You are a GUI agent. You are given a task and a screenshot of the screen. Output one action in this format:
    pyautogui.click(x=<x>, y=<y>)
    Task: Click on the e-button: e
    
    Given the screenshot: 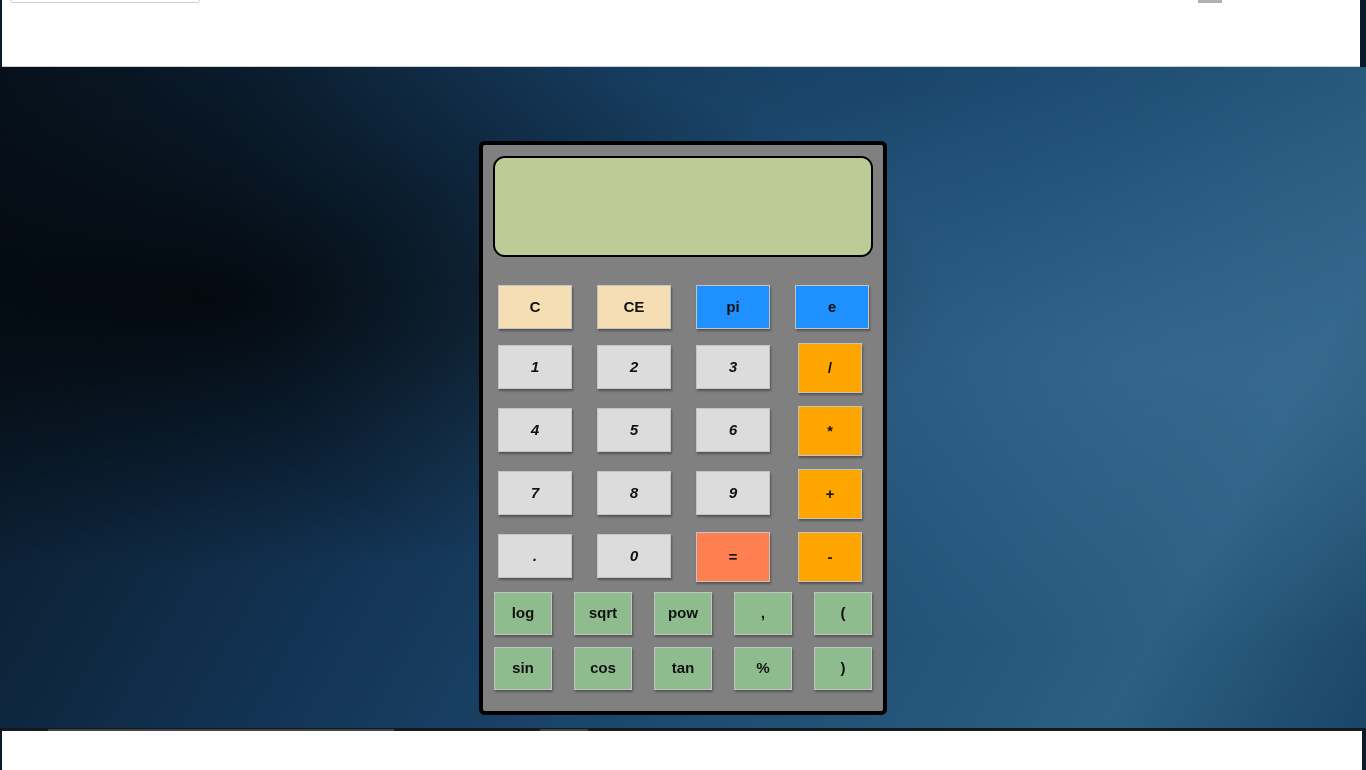 What is the action you would take?
    pyautogui.click(x=832, y=307)
    